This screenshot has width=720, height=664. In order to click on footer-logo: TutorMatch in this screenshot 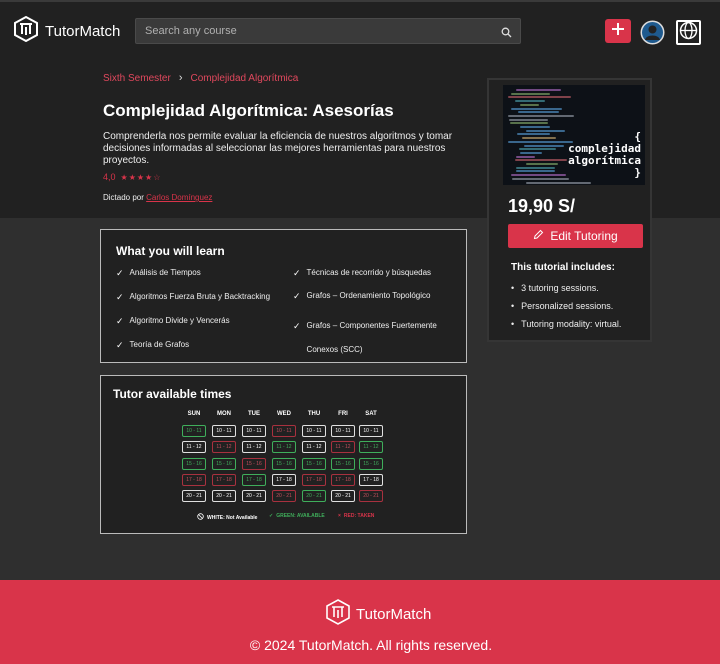, I will do `click(378, 614)`.